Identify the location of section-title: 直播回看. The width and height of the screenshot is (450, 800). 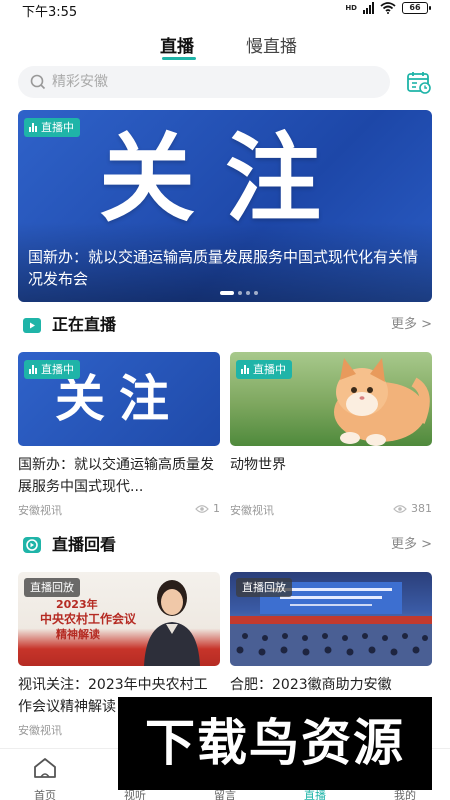
(84, 544).